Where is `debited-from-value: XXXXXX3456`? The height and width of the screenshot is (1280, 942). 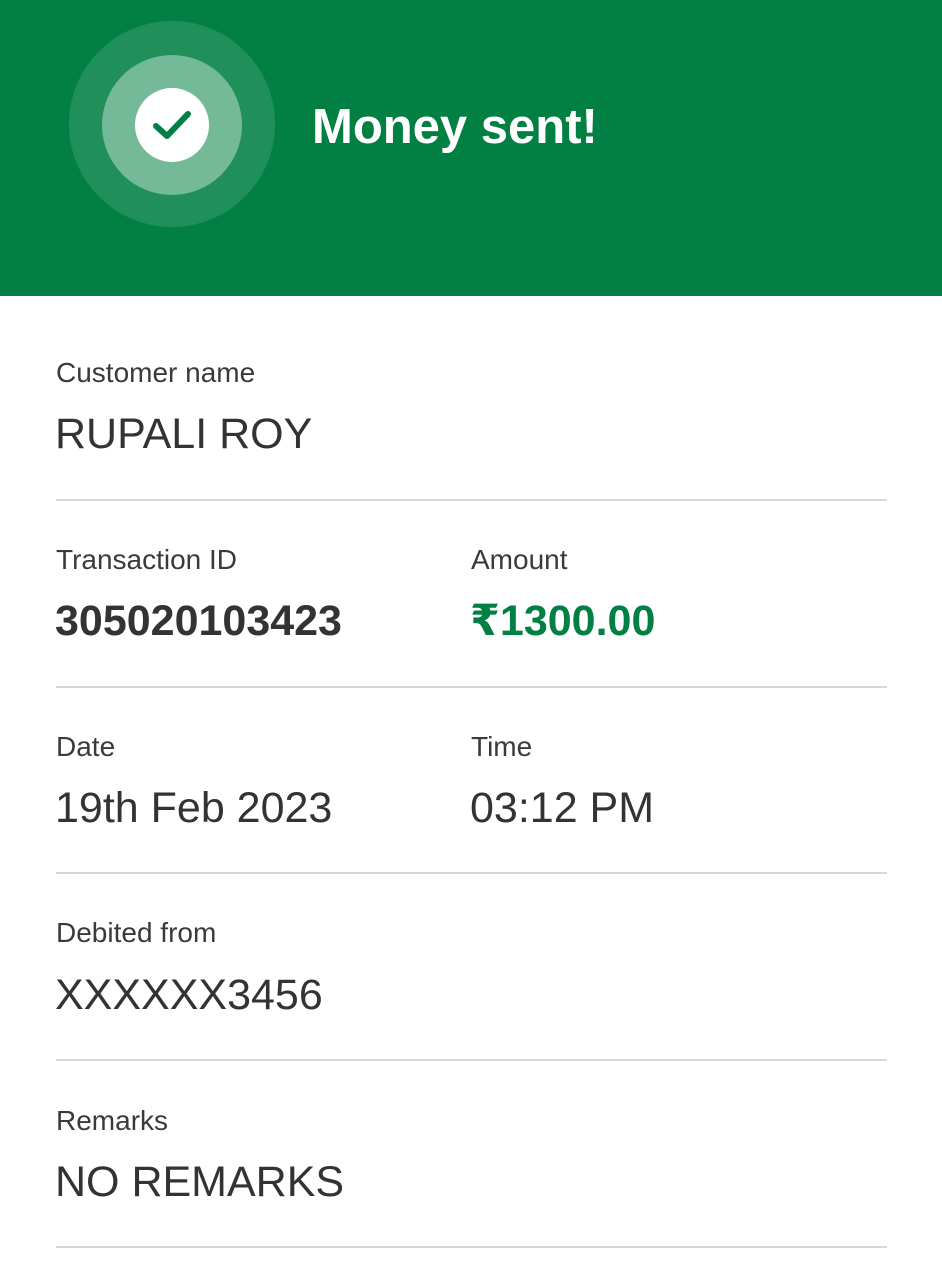
debited-from-value: XXXXXX3456 is located at coordinates (189, 995).